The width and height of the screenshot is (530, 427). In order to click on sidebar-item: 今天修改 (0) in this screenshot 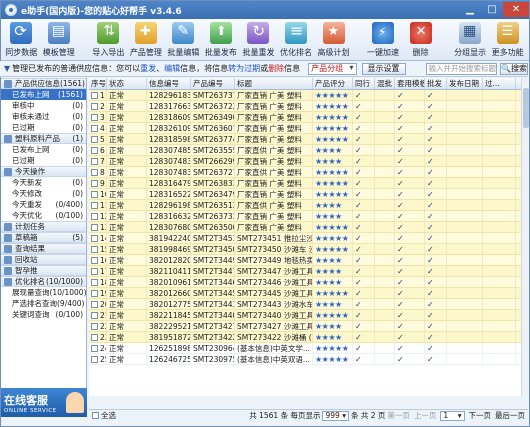, I will do `click(43, 193)`.